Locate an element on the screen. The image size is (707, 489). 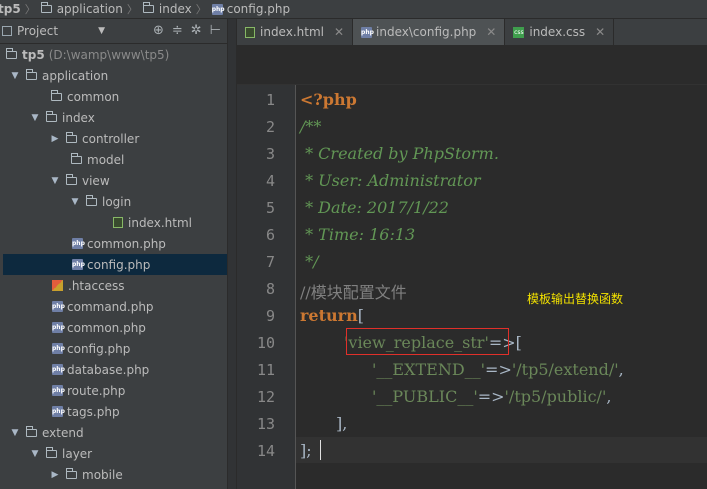
project-path: (D:\wamp\www\tp5) is located at coordinates (109, 54).